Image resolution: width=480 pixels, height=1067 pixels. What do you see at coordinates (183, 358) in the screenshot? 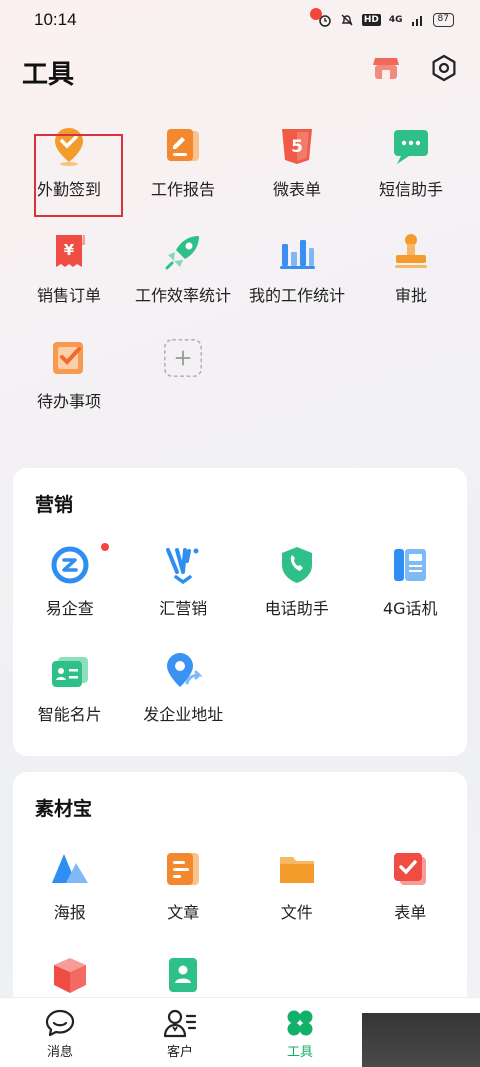
I see `plus-icon` at bounding box center [183, 358].